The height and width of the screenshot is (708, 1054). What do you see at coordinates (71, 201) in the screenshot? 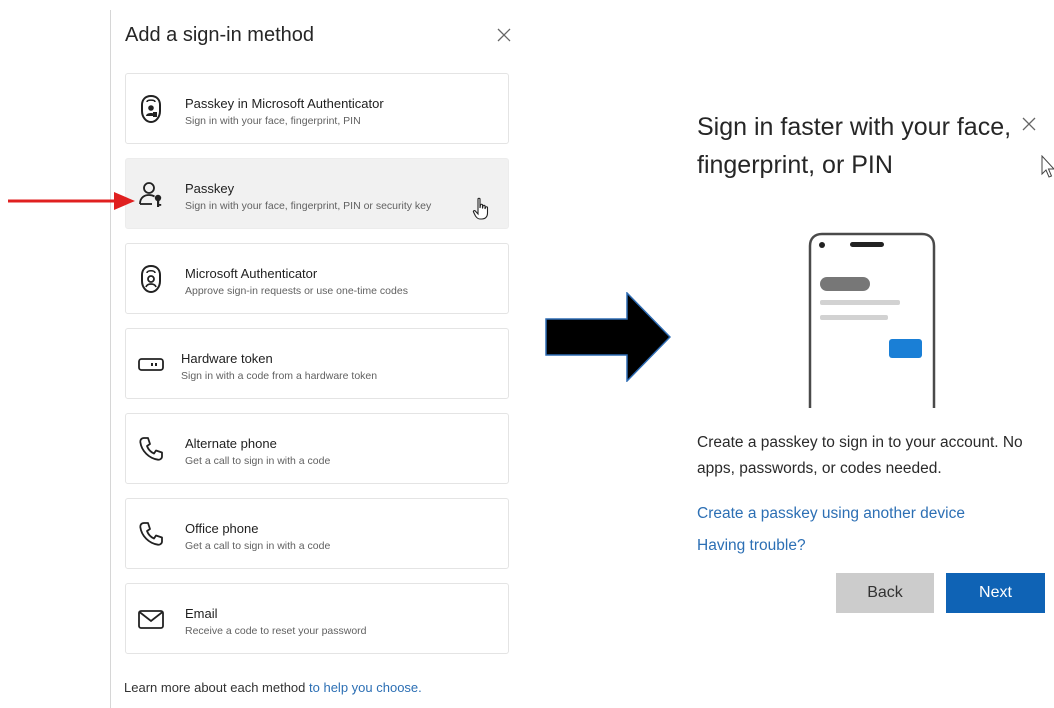
I see `red-arrow-icon` at bounding box center [71, 201].